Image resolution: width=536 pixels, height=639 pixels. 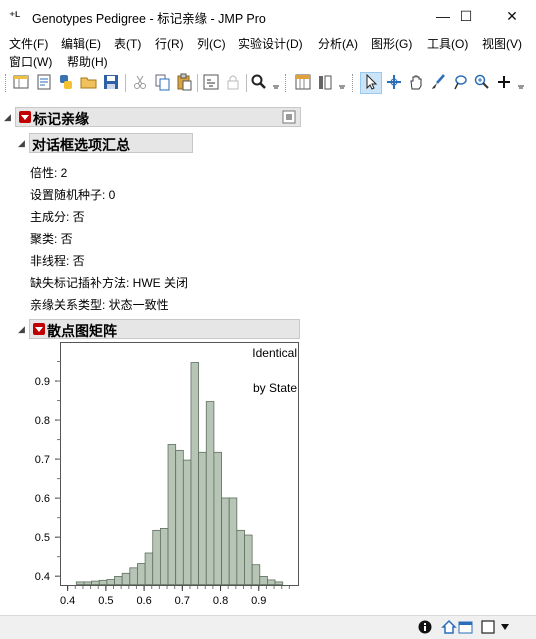 I want to click on save-icon, so click(x=111, y=82).